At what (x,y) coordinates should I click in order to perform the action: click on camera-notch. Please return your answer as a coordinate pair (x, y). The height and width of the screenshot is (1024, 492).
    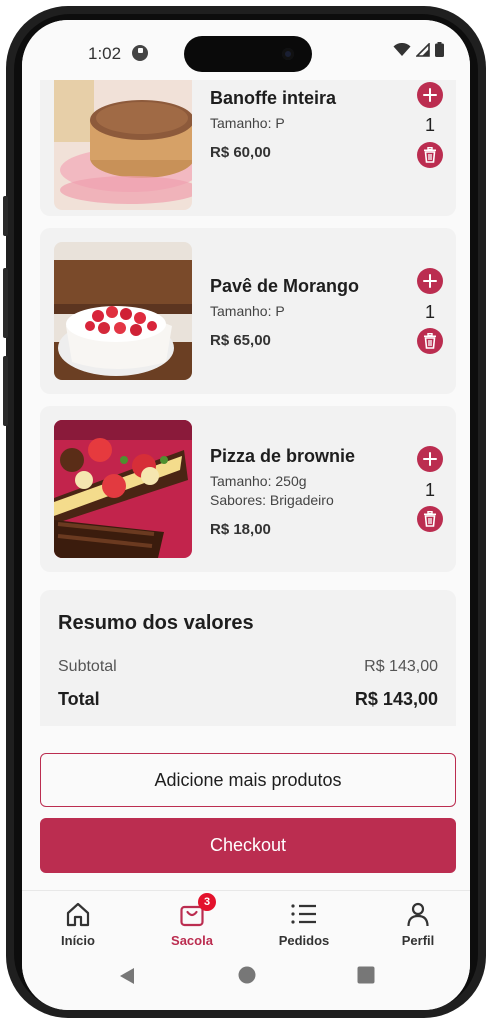
    Looking at the image, I should click on (248, 54).